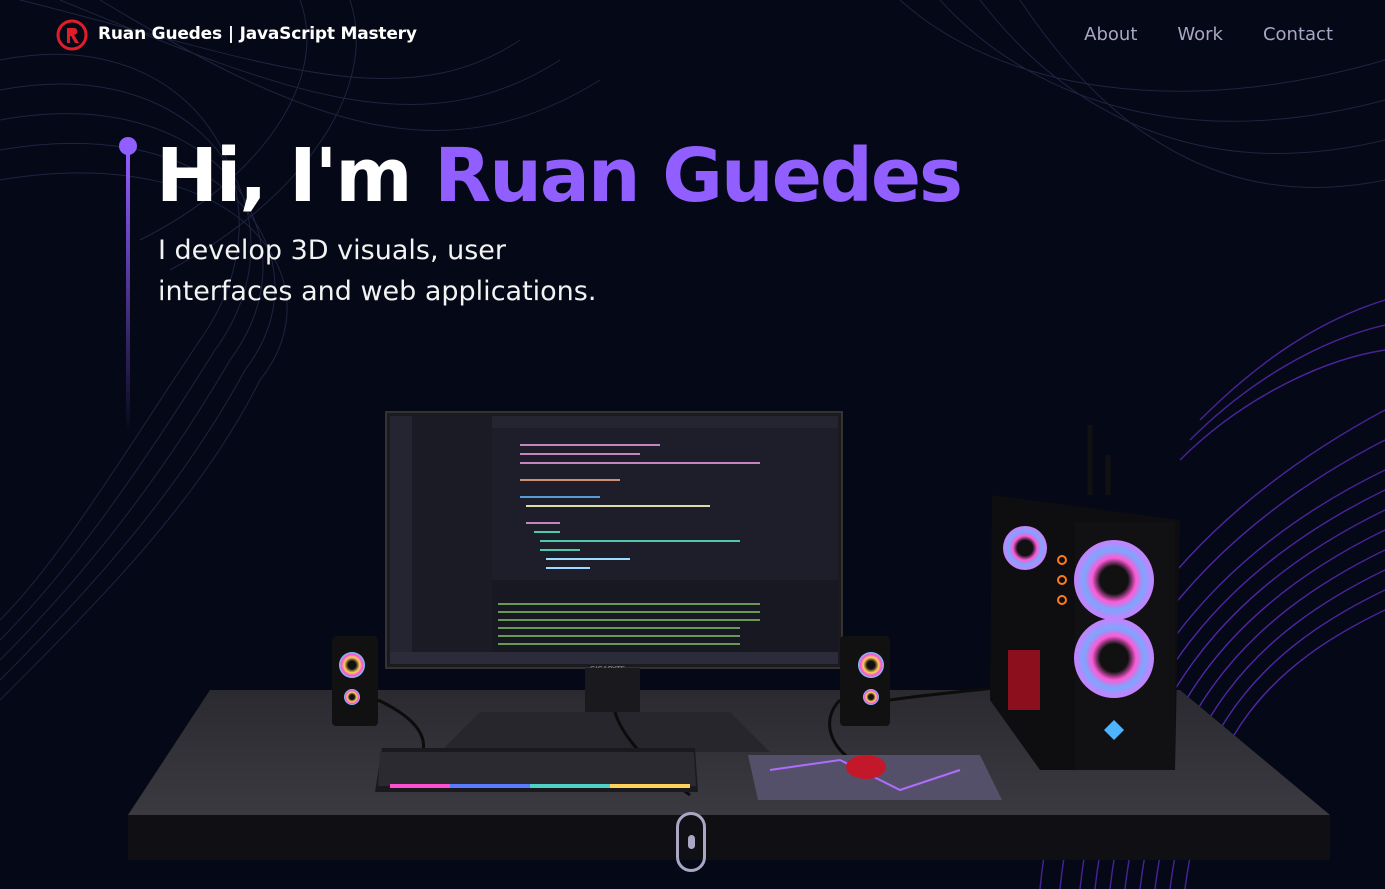  Describe the element at coordinates (1200, 34) in the screenshot. I see `nav-link-work: Work` at that location.